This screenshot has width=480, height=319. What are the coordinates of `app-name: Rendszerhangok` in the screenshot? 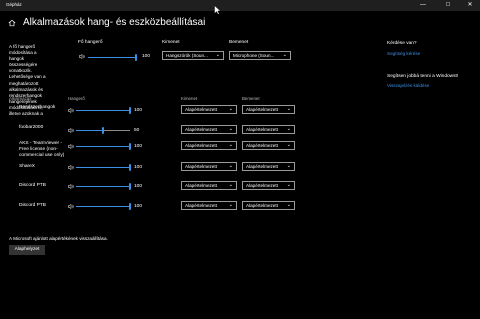 It's located at (37, 107).